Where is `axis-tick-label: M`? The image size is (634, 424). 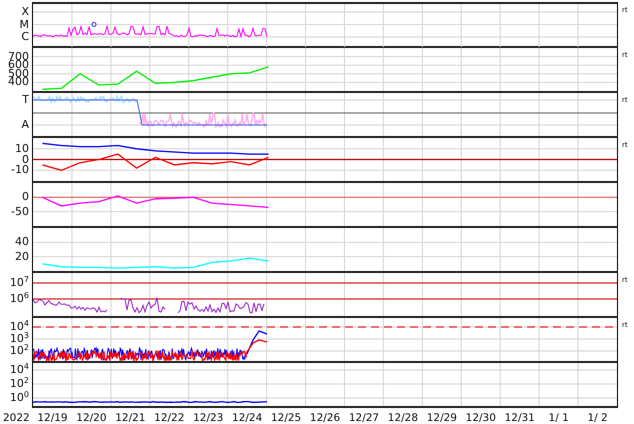 axis-tick-label: M is located at coordinates (24, 24).